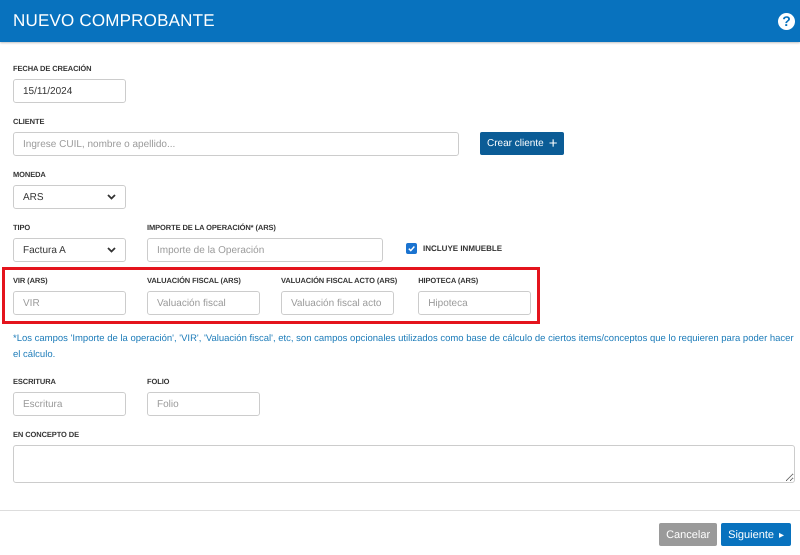 This screenshot has width=800, height=555. Describe the element at coordinates (756, 534) in the screenshot. I see `next-button: Siguiente ▸` at that location.